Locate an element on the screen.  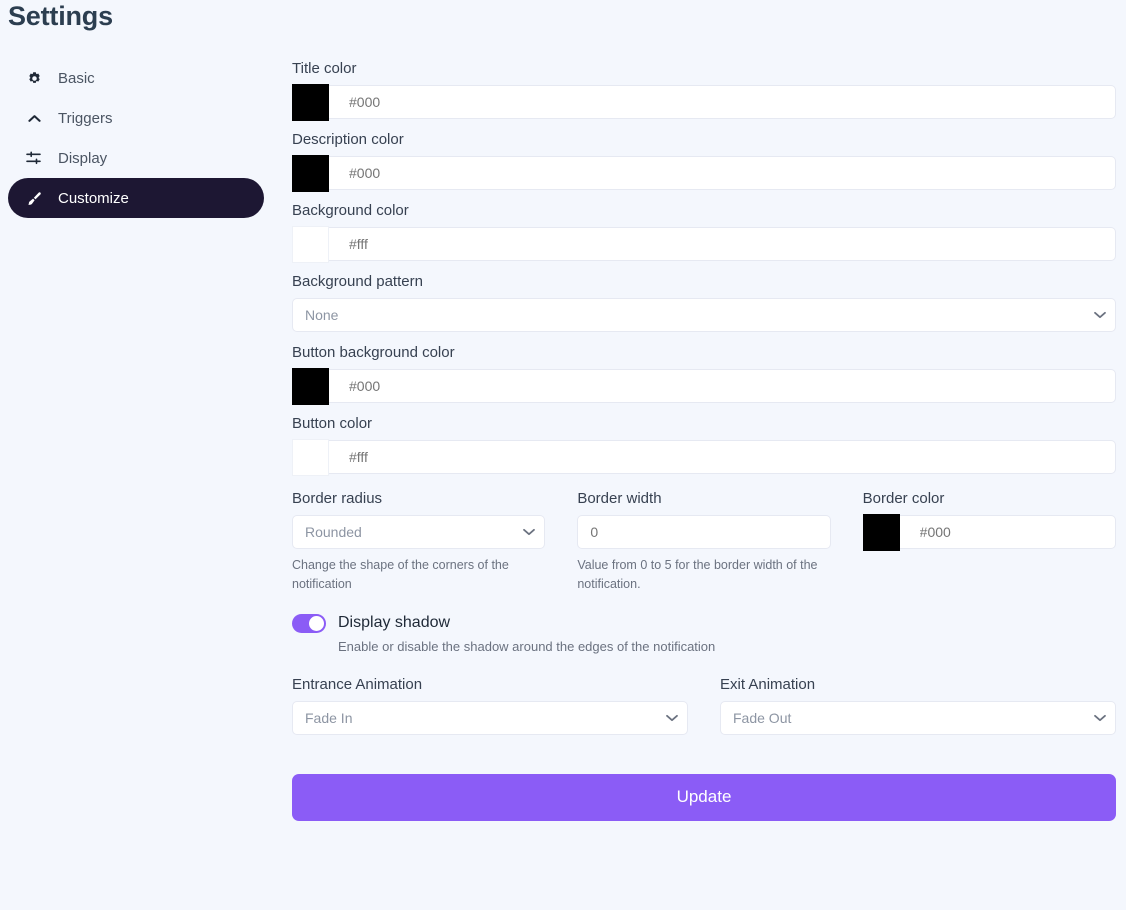
border-width-label: Border width is located at coordinates (619, 498).